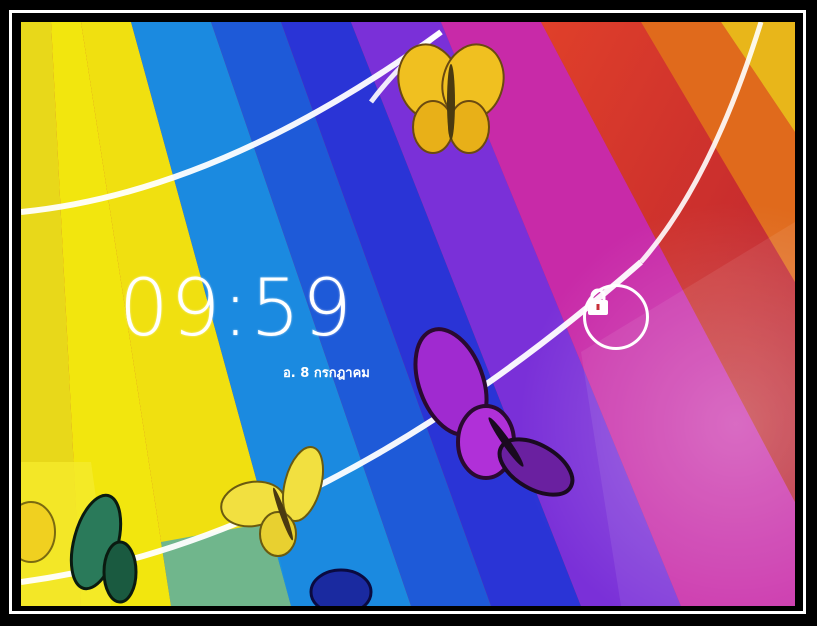 This screenshot has width=817, height=626. What do you see at coordinates (616, 317) in the screenshot?
I see `unlock-ring` at bounding box center [616, 317].